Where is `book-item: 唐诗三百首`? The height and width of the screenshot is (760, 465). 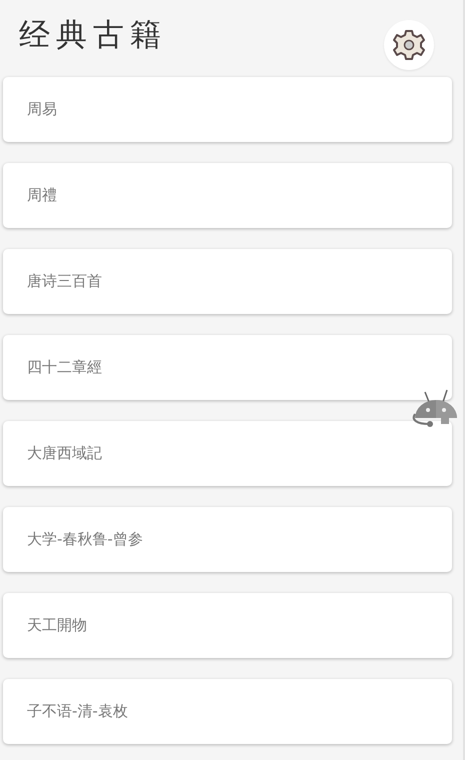 book-item: 唐诗三百首 is located at coordinates (227, 281).